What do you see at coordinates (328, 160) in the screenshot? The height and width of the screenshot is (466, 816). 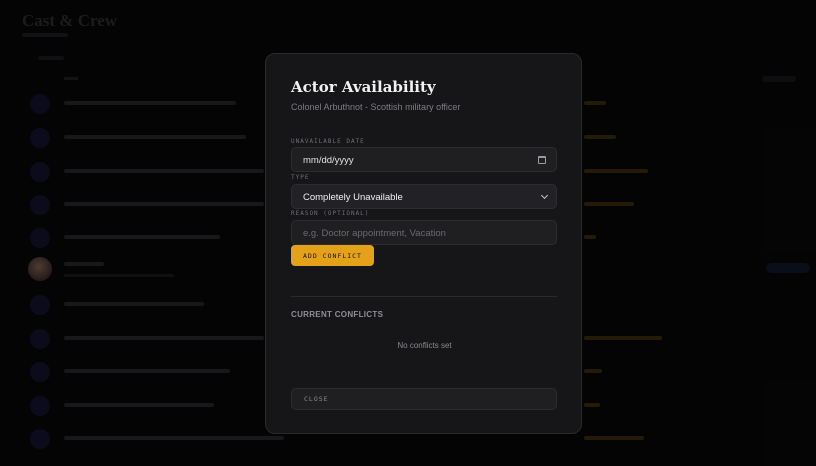 I see `date-placeholder: mm/dd/yyyy` at bounding box center [328, 160].